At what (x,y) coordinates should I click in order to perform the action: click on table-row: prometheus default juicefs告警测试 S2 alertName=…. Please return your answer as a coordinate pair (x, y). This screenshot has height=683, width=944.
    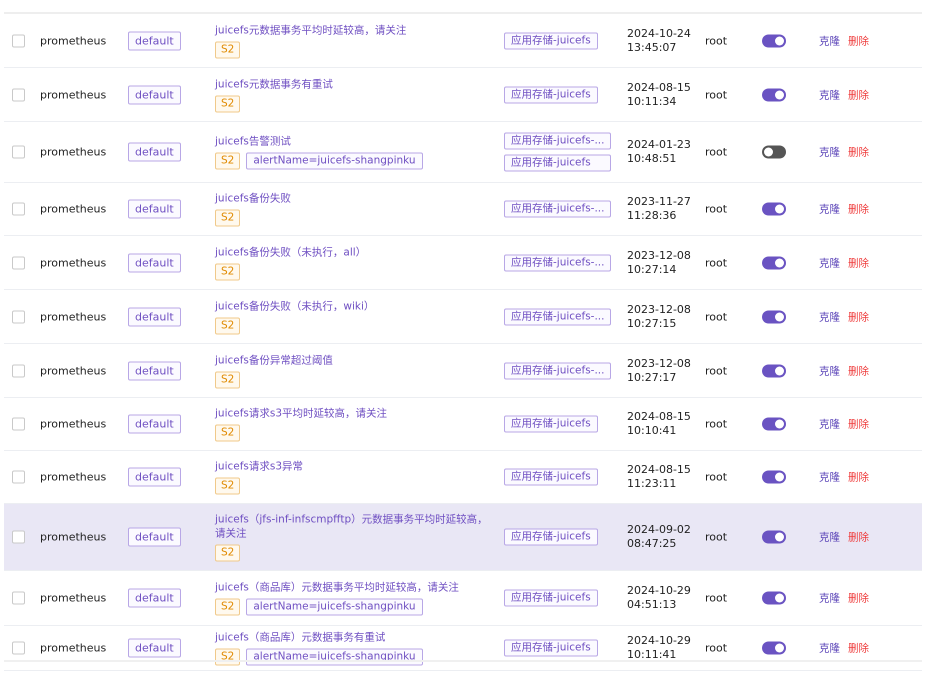
    Looking at the image, I should click on (463, 152).